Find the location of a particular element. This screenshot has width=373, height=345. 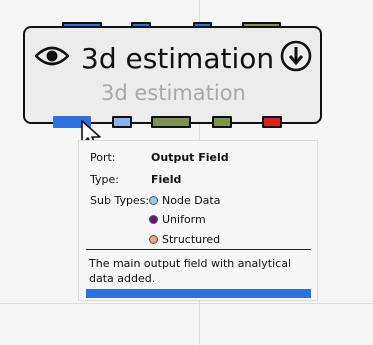

canvas-gridline-horizontal is located at coordinates (186, 303).